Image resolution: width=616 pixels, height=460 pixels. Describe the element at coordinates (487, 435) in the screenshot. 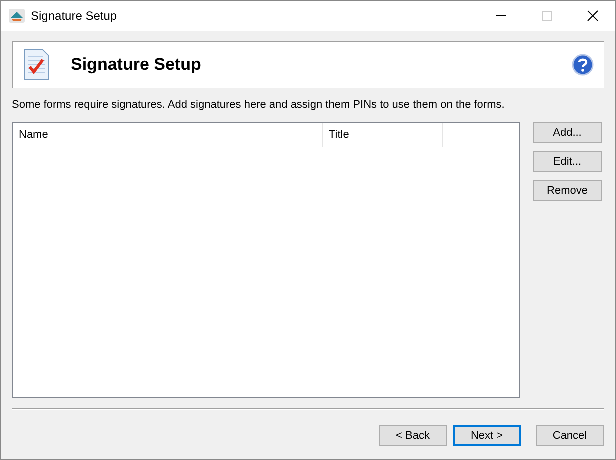

I see `footer-button: Next >` at that location.